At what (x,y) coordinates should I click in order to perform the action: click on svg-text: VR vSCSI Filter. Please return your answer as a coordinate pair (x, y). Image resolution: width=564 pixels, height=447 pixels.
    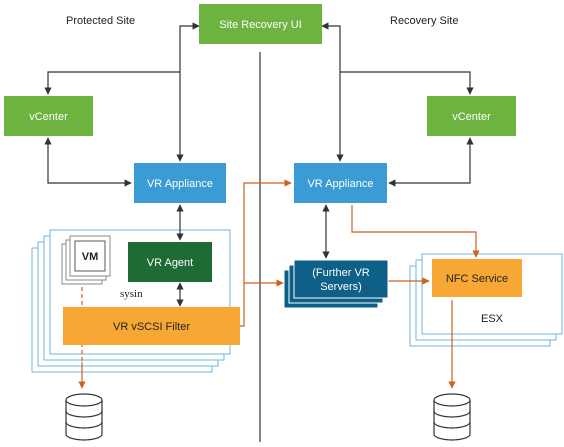
    Looking at the image, I should click on (151, 327).